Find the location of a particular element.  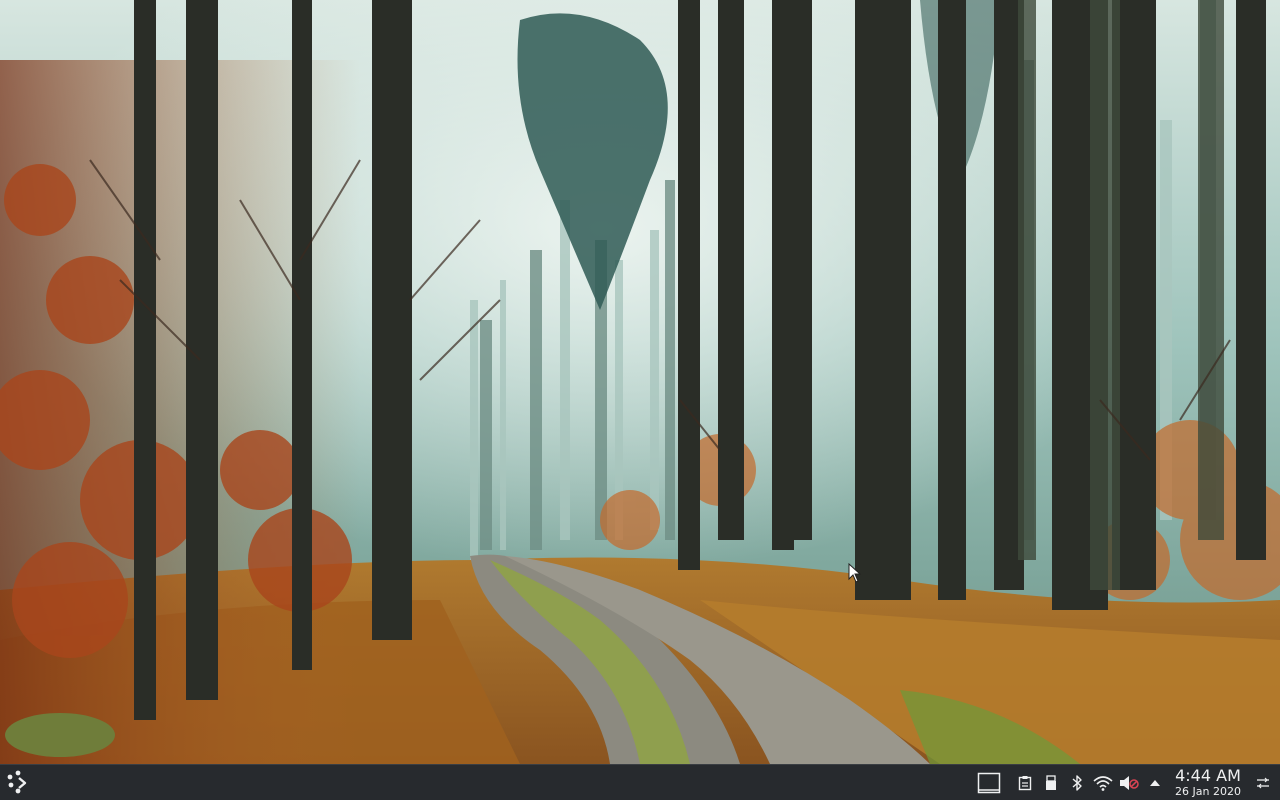

volume-button is located at coordinates (1129, 783).